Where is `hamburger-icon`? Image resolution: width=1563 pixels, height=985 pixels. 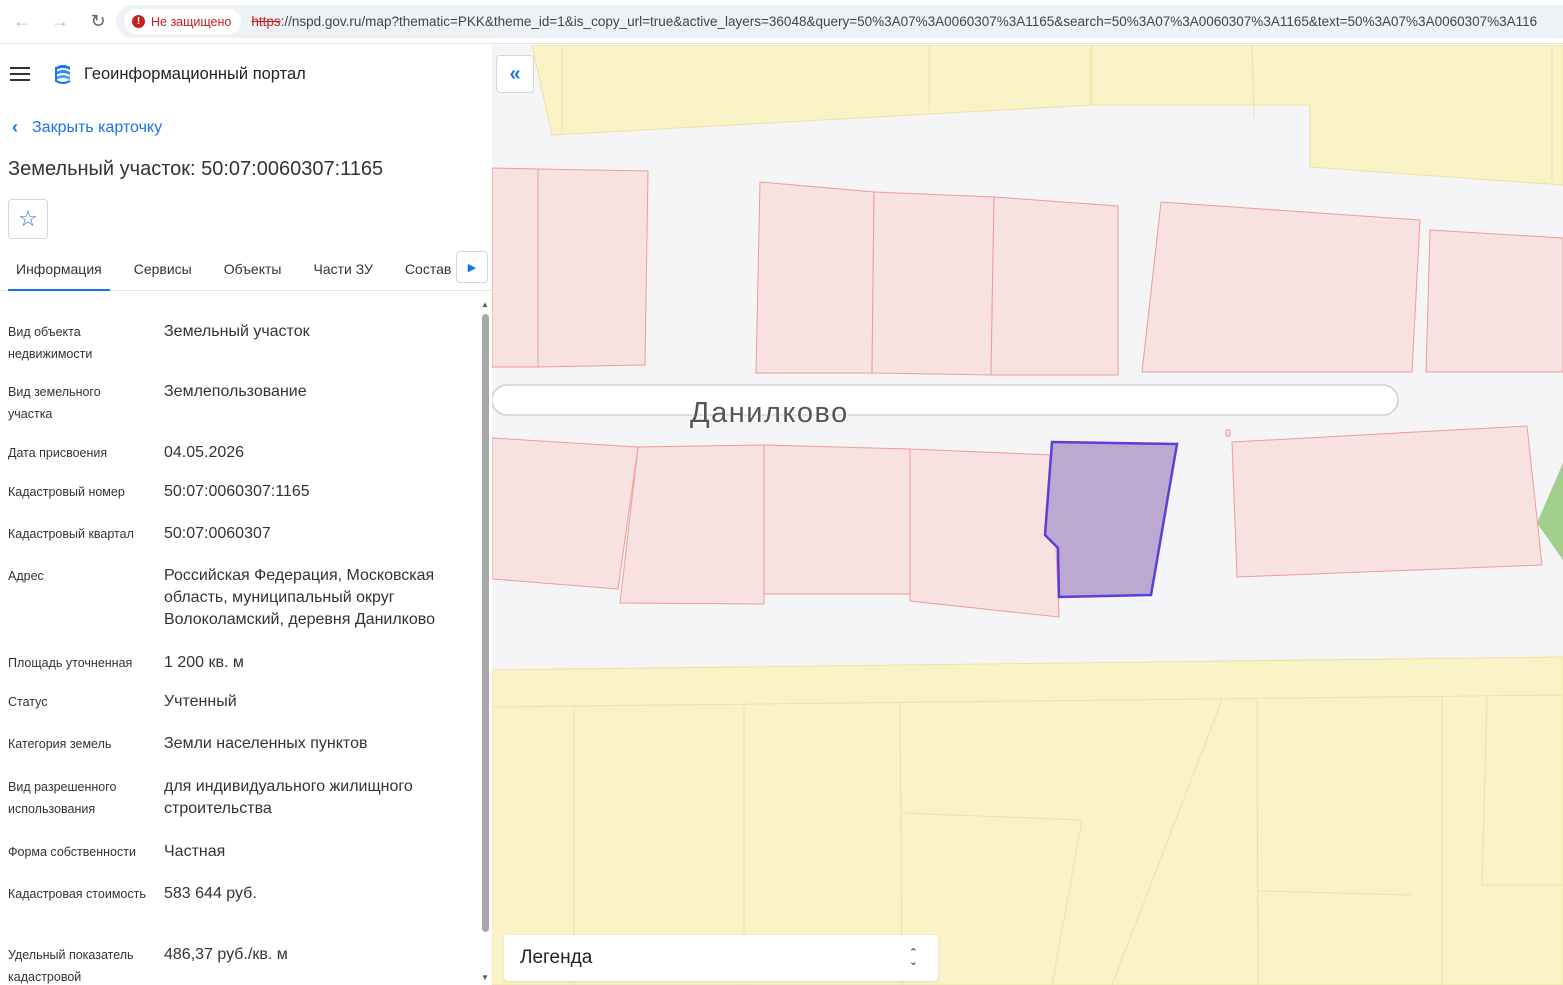 hamburger-icon is located at coordinates (20, 74).